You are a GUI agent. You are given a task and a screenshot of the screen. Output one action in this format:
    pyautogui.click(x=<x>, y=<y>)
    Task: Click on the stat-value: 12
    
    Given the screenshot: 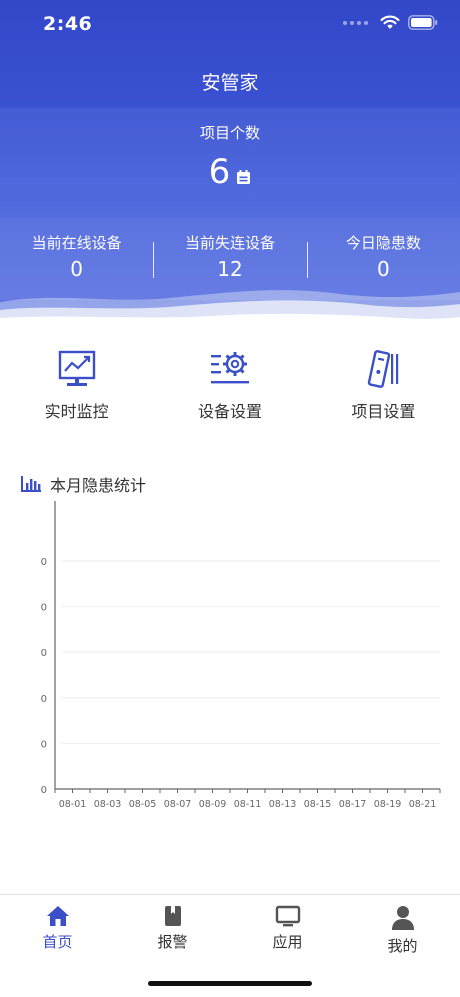 What is the action you would take?
    pyautogui.click(x=229, y=269)
    